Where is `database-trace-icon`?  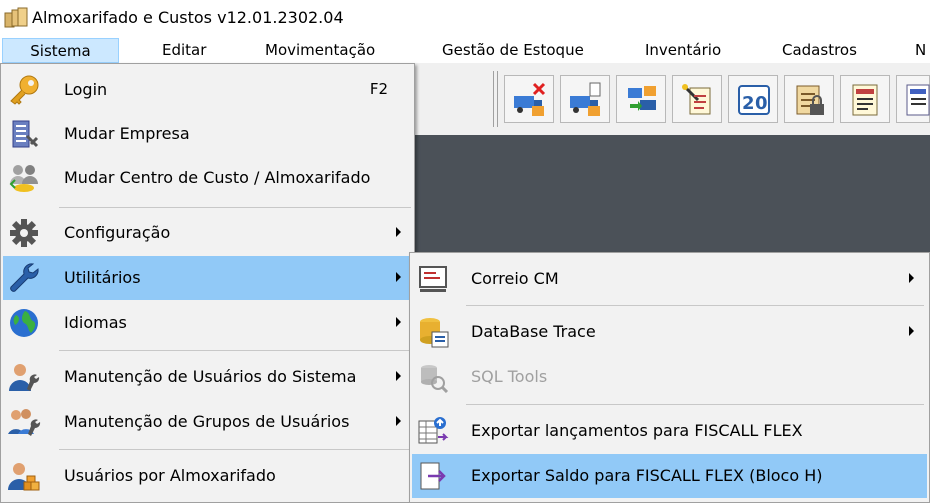 database-trace-icon is located at coordinates (433, 332).